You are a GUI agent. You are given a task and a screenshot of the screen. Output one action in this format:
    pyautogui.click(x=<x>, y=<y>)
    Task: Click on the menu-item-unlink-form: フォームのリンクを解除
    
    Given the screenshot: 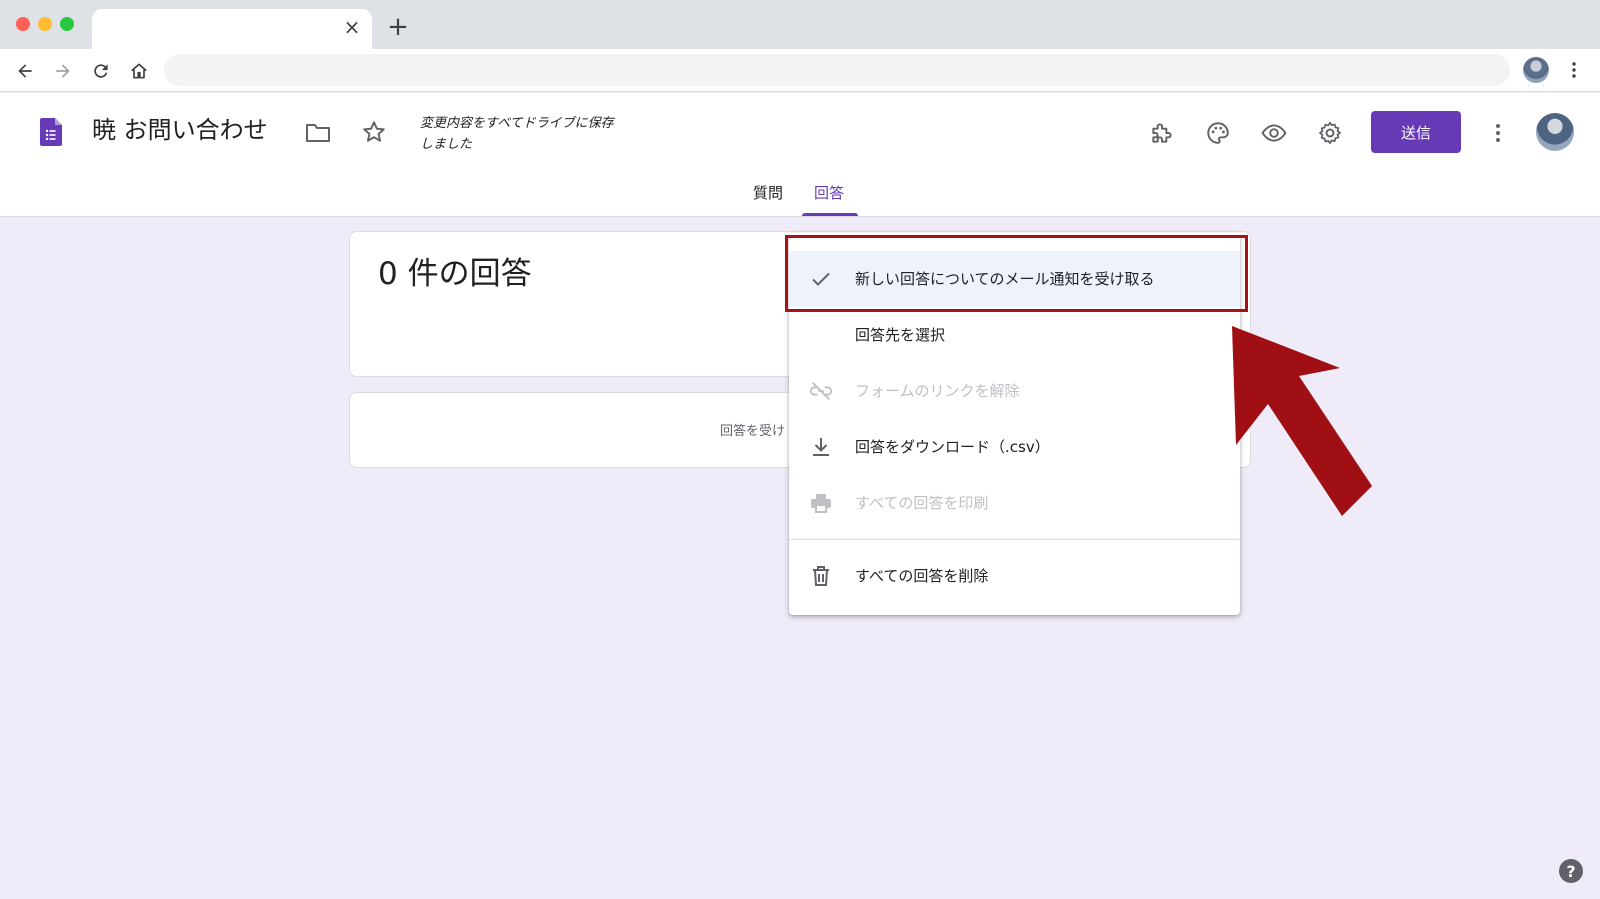 What is the action you would take?
    pyautogui.click(x=1014, y=391)
    